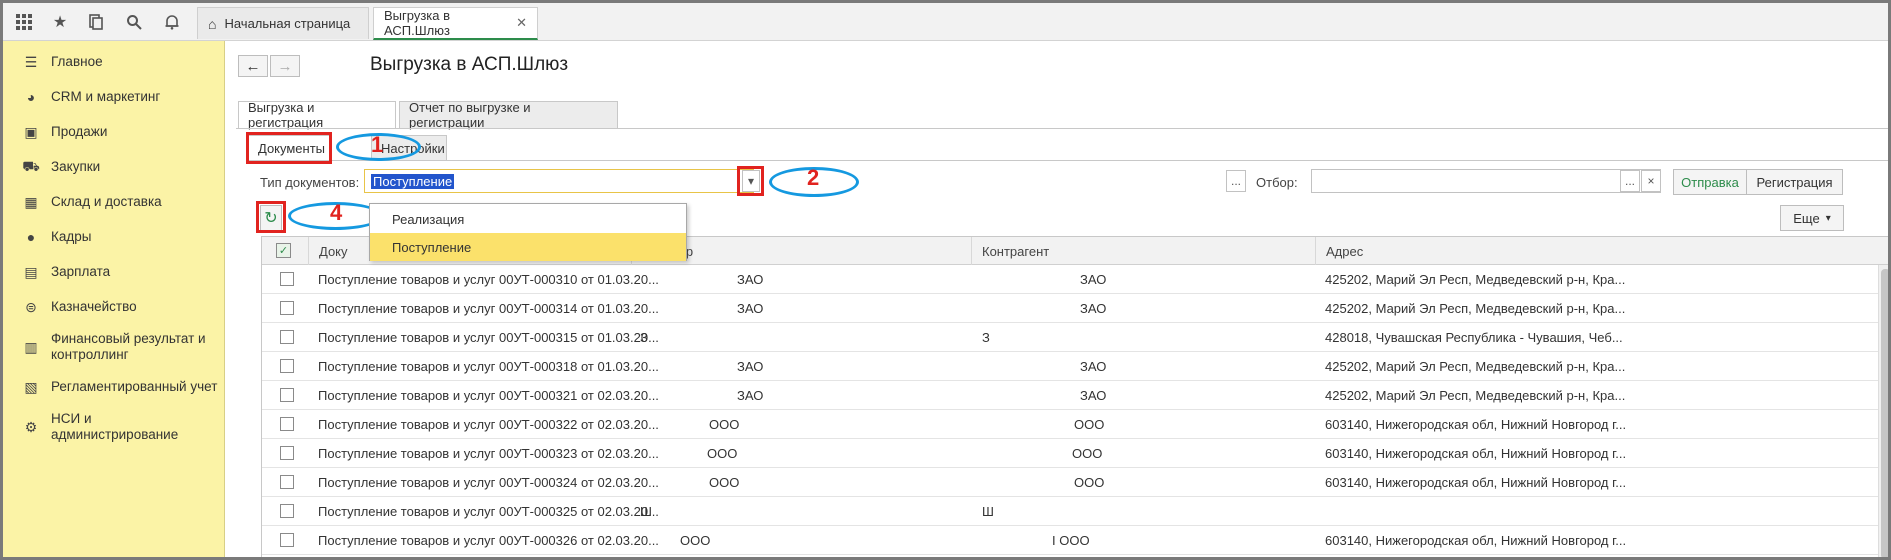  Describe the element at coordinates (988, 511) in the screenshot. I see `cell-contractor: Ш` at that location.